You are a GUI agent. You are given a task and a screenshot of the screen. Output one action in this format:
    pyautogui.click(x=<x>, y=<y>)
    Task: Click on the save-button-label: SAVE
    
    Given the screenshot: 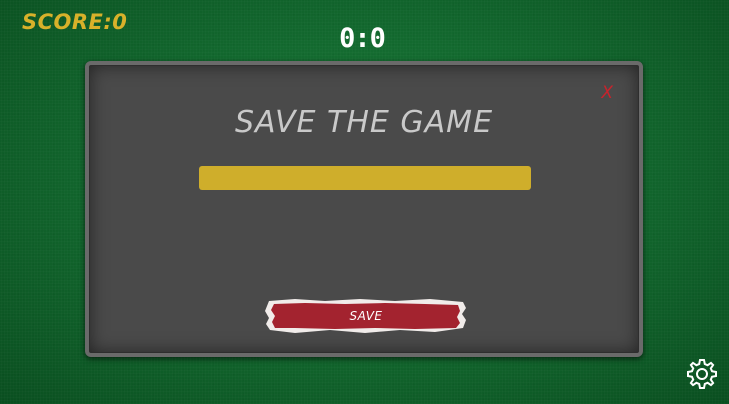 What is the action you would take?
    pyautogui.click(x=366, y=316)
    